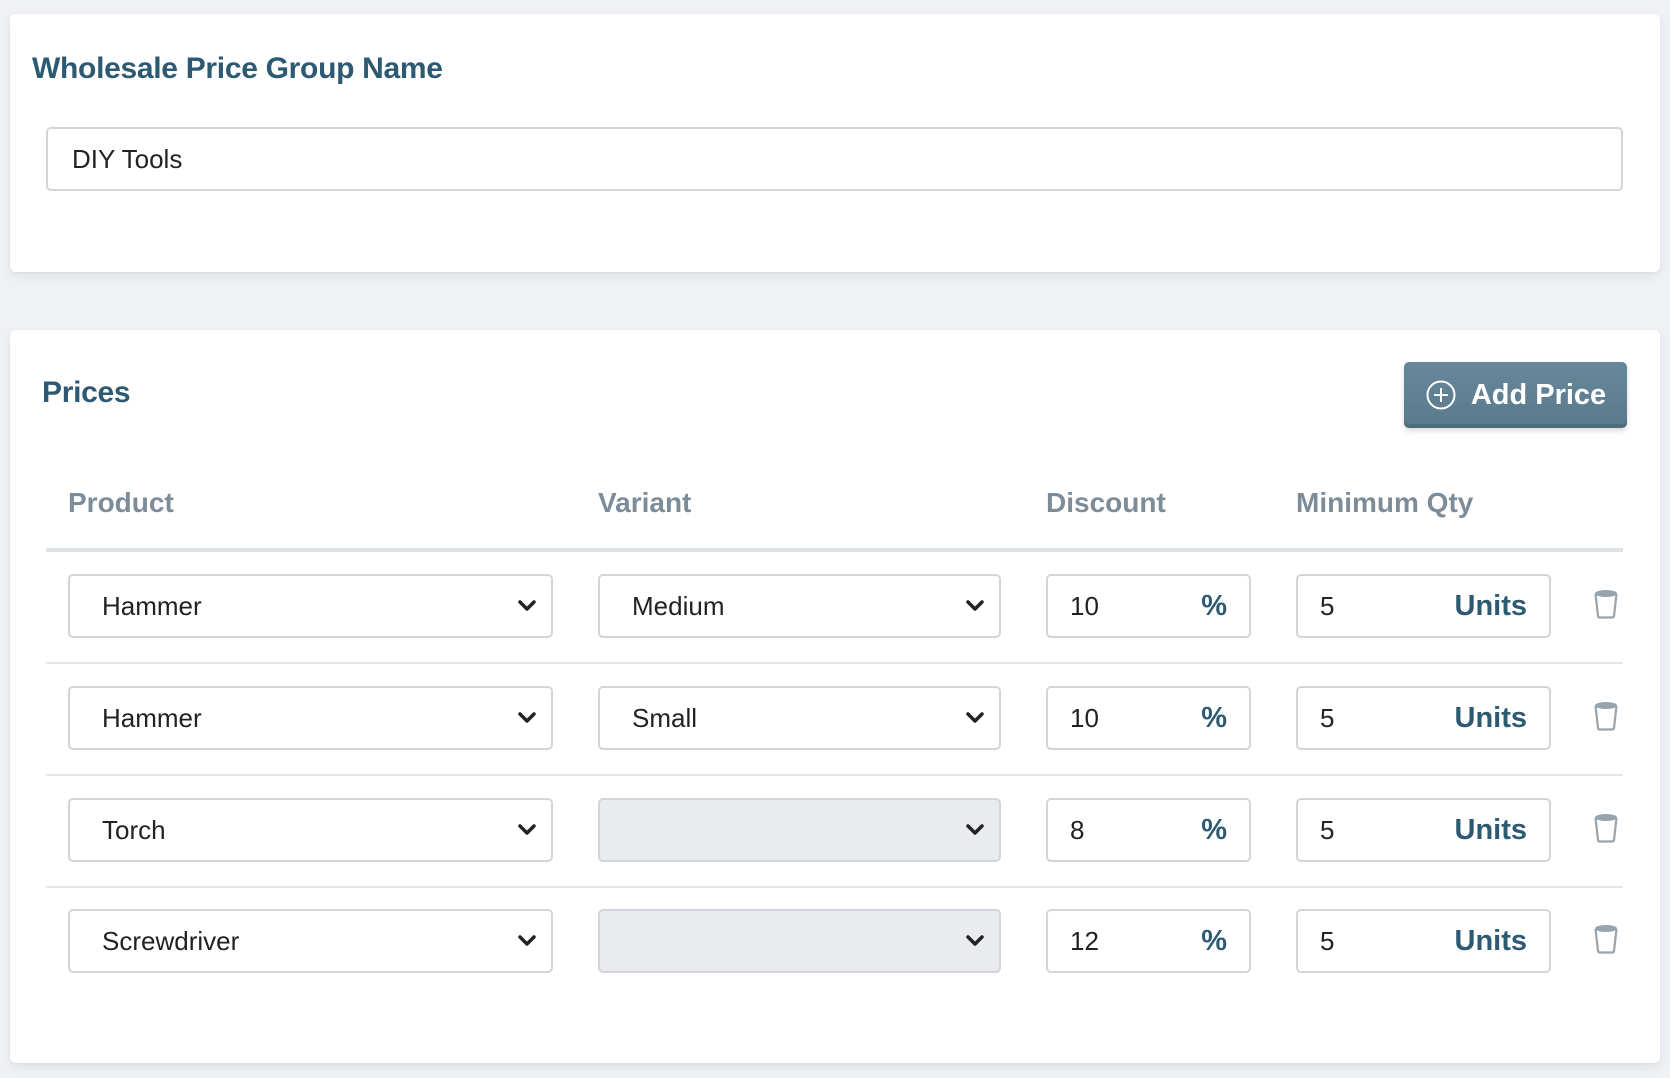  Describe the element at coordinates (310, 830) in the screenshot. I see `product-select: Torch` at that location.